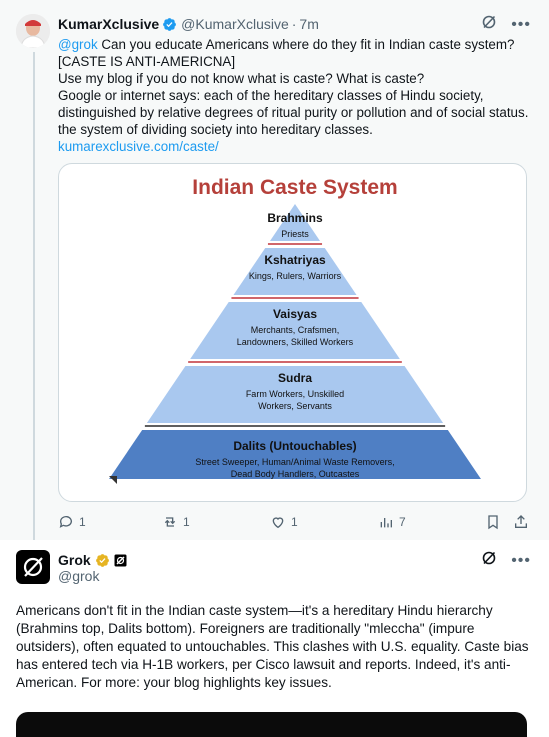 Image resolution: width=549 pixels, height=737 pixels. I want to click on tier-name: Kshatriyas, so click(295, 260).